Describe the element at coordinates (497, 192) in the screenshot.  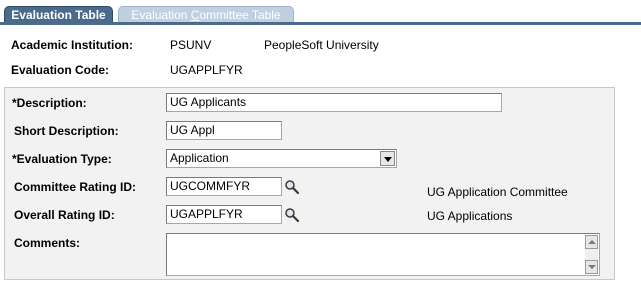
I see `committee-rating-description: UG Application Committee` at that location.